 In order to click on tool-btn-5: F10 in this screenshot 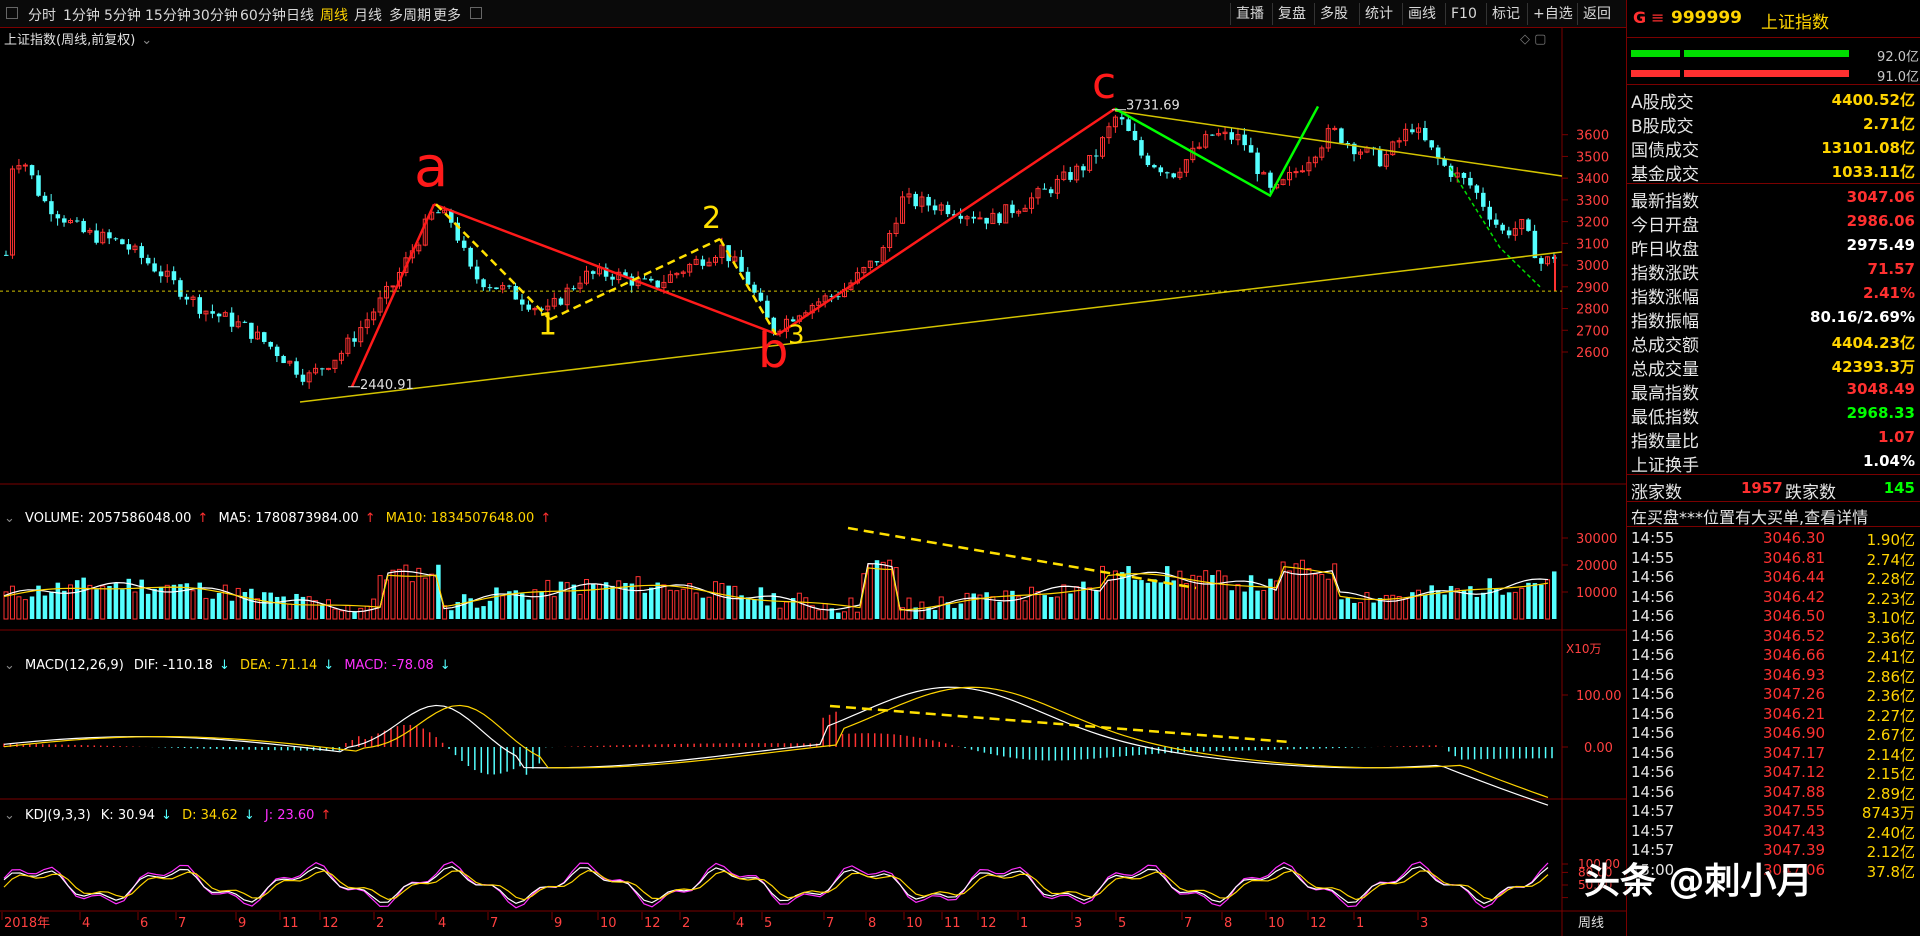, I will do `click(1463, 14)`.